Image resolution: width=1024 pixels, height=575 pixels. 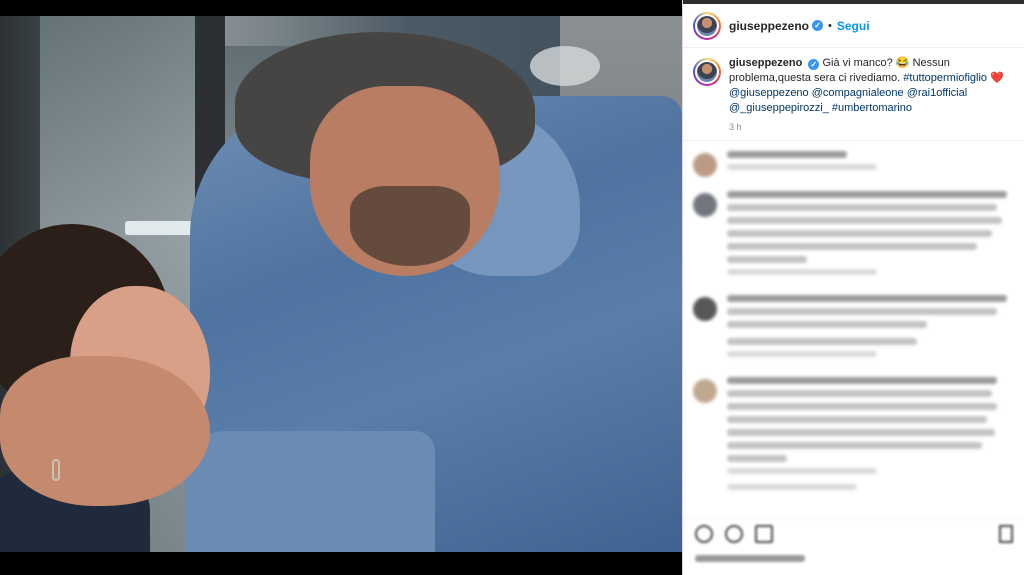 What do you see at coordinates (310, 491) in the screenshot?
I see `jacket-sleeve` at bounding box center [310, 491].